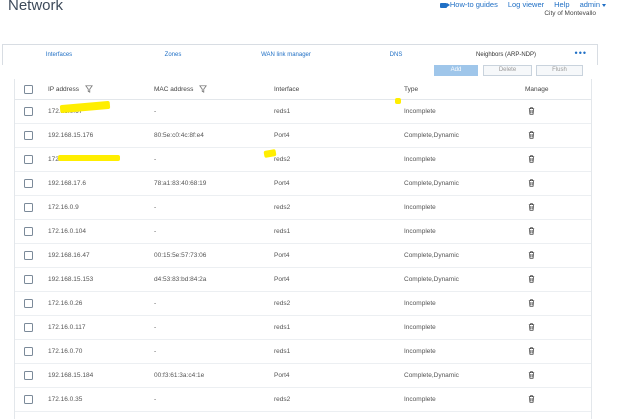 Image resolution: width=640 pixels, height=419 pixels. What do you see at coordinates (65, 351) in the screenshot?
I see `cell-ip: 172.16.0.70` at bounding box center [65, 351].